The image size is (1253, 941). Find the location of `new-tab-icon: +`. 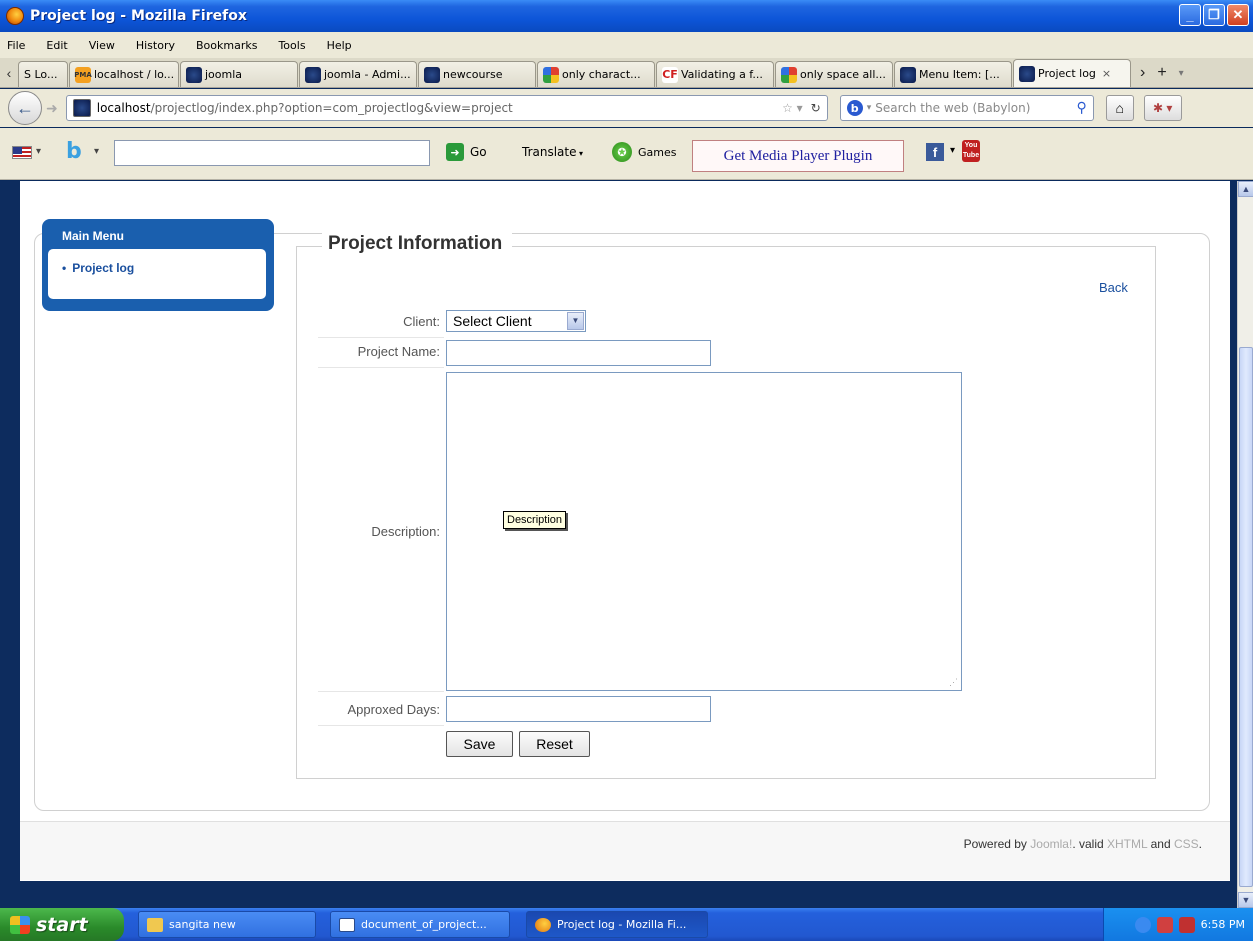

new-tab-icon: + is located at coordinates (1161, 73).